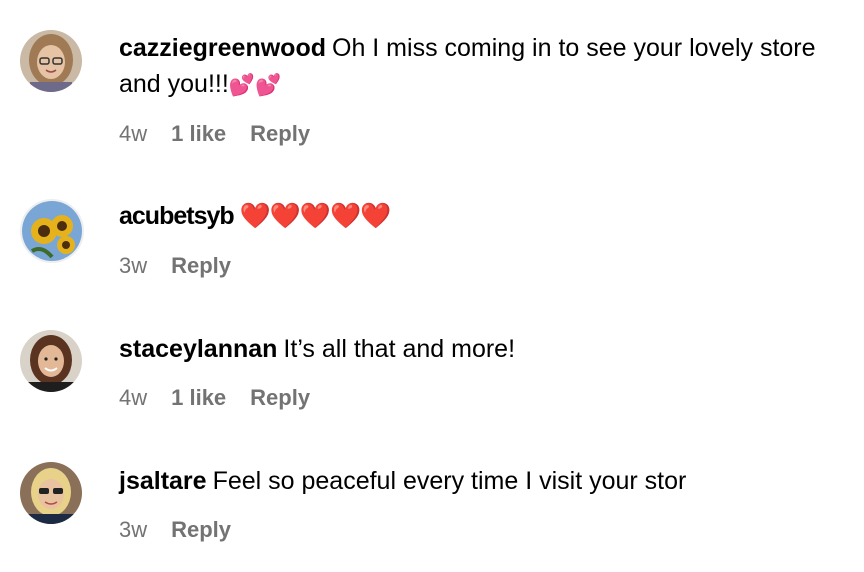 Image resolution: width=864 pixels, height=572 pixels. What do you see at coordinates (52, 231) in the screenshot?
I see `avatar-sunflowers-icon` at bounding box center [52, 231].